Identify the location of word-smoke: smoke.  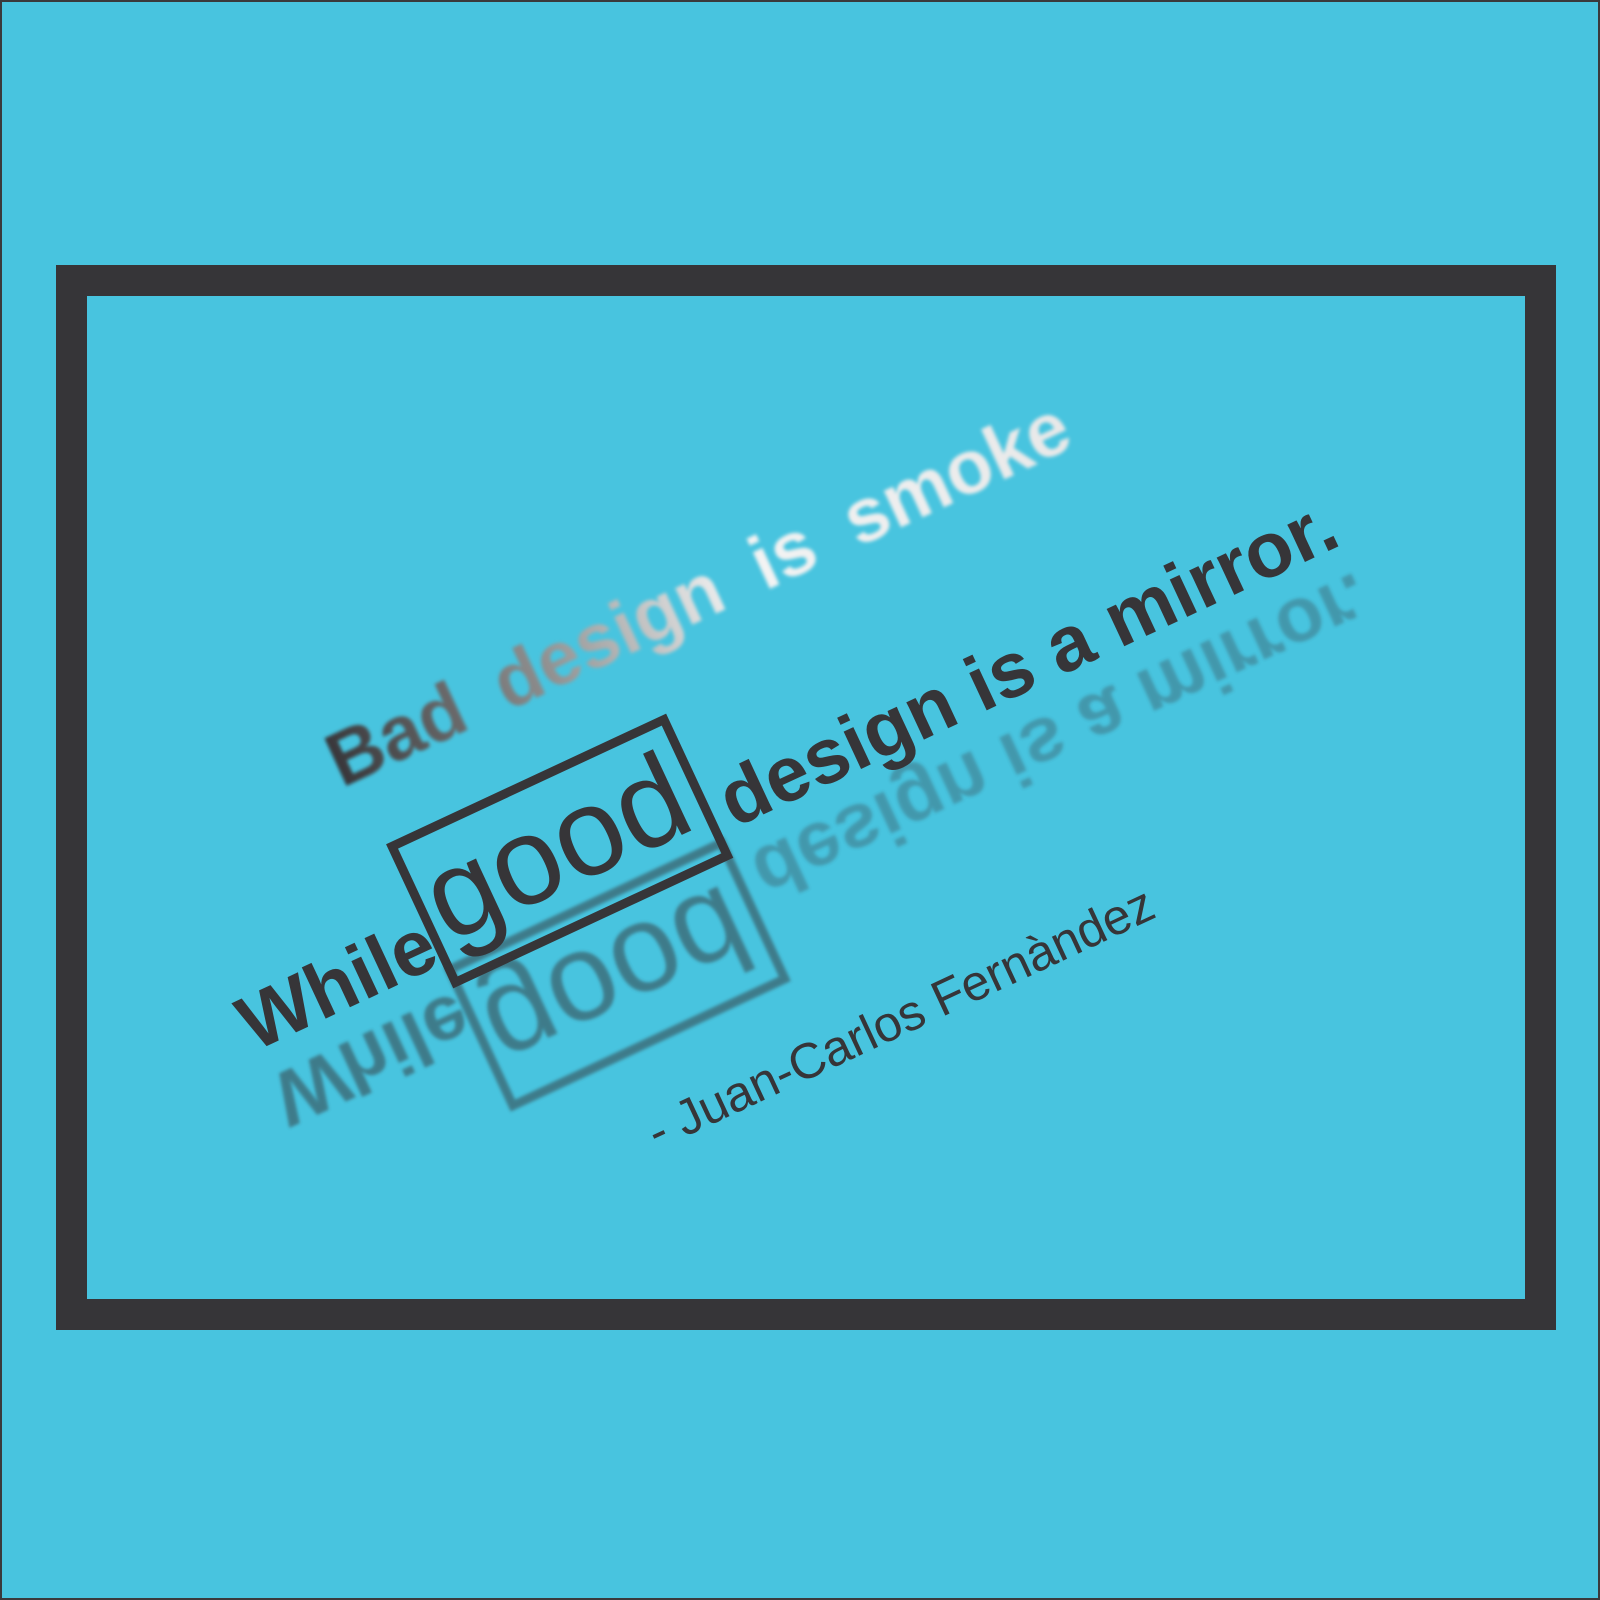
(956, 473).